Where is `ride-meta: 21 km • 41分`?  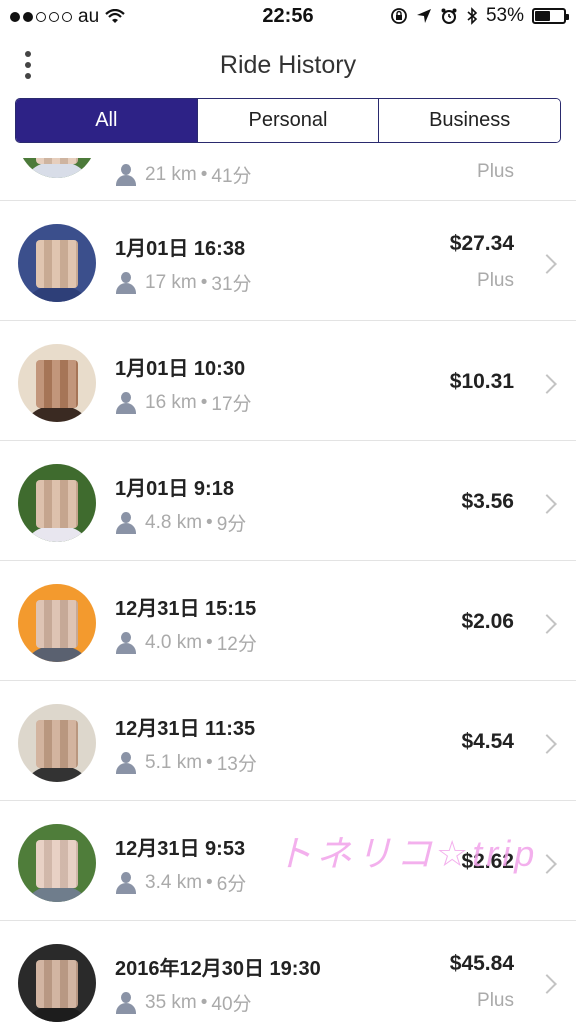
ride-meta: 21 km • 41分 is located at coordinates (183, 174).